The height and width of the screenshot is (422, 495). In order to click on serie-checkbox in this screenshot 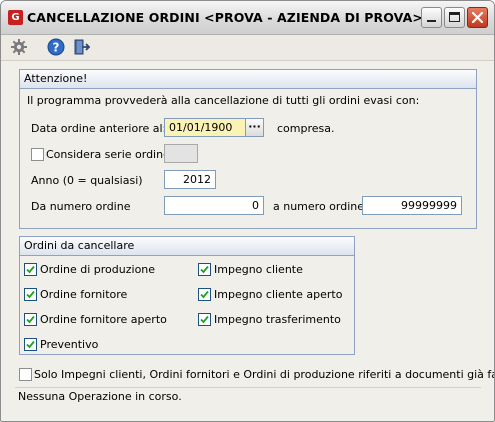, I will do `click(37, 154)`.